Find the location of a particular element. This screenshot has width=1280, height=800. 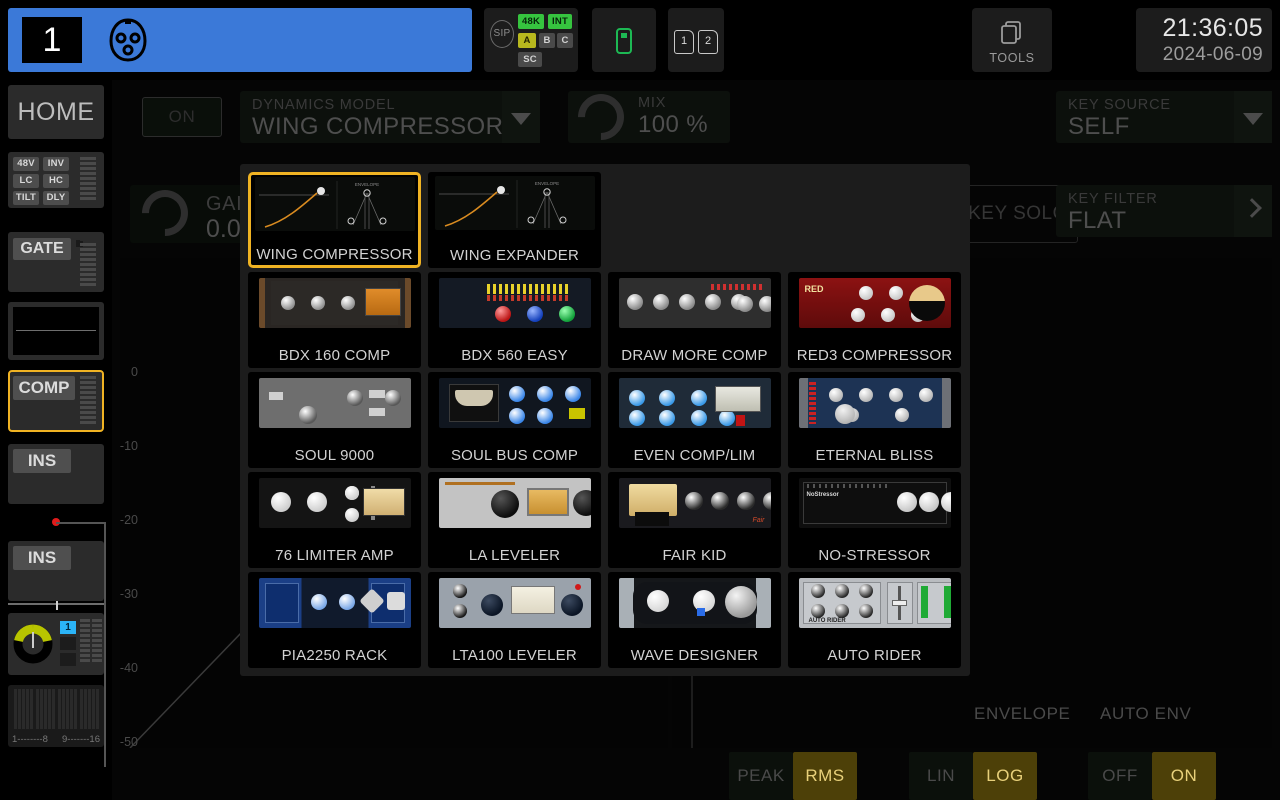

envelope-log-button: LOG is located at coordinates (1005, 776).